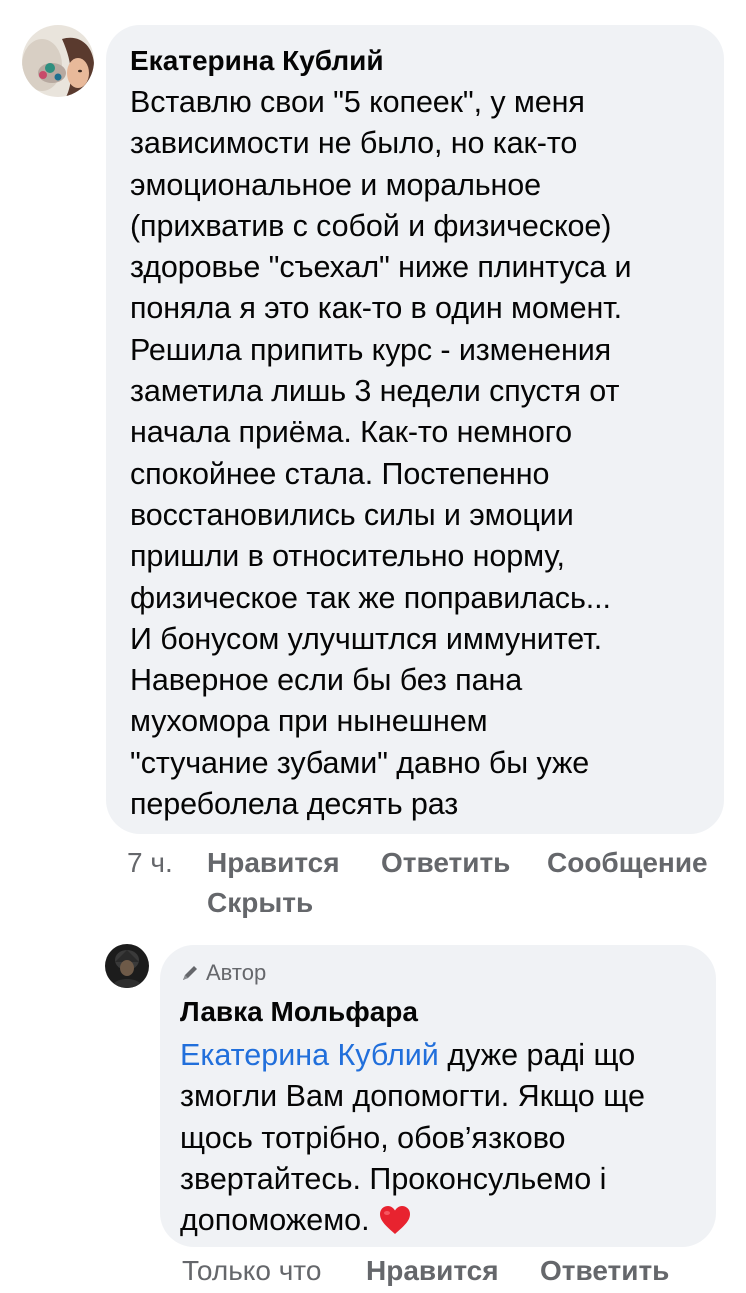 This screenshot has height=1293, width=746. I want to click on author-badge: Автор, so click(438, 973).